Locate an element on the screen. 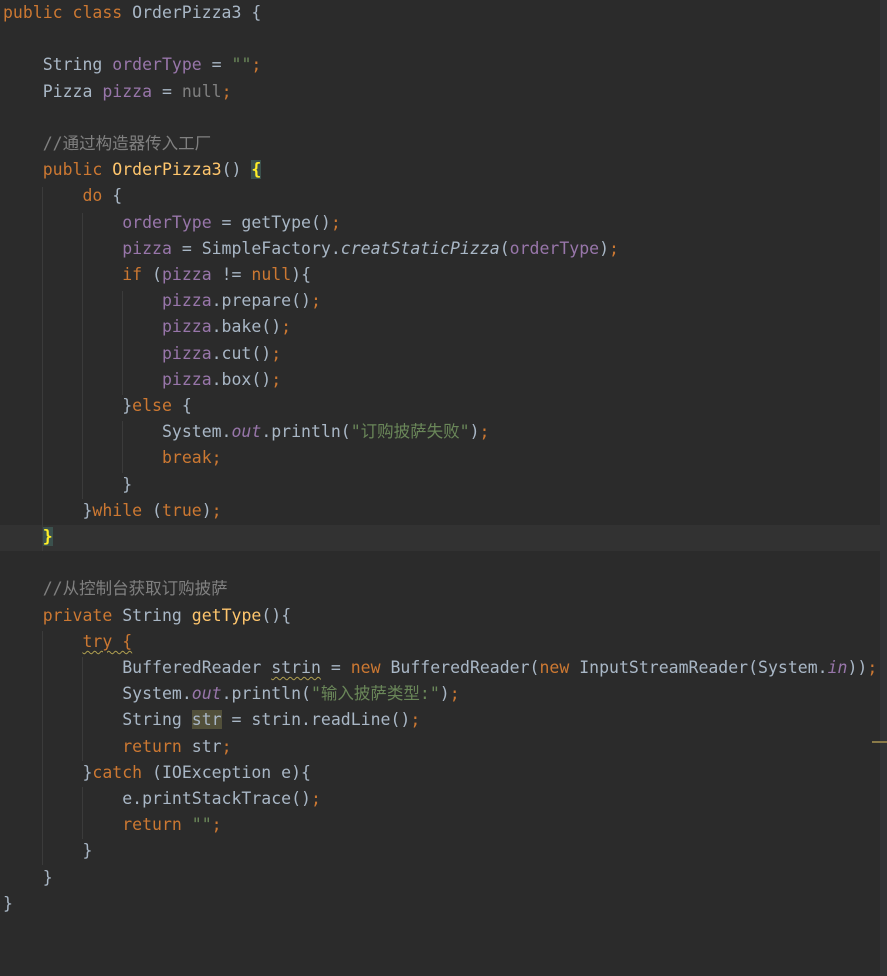 Image resolution: width=887 pixels, height=976 pixels. code-line: return str; is located at coordinates (117, 747).